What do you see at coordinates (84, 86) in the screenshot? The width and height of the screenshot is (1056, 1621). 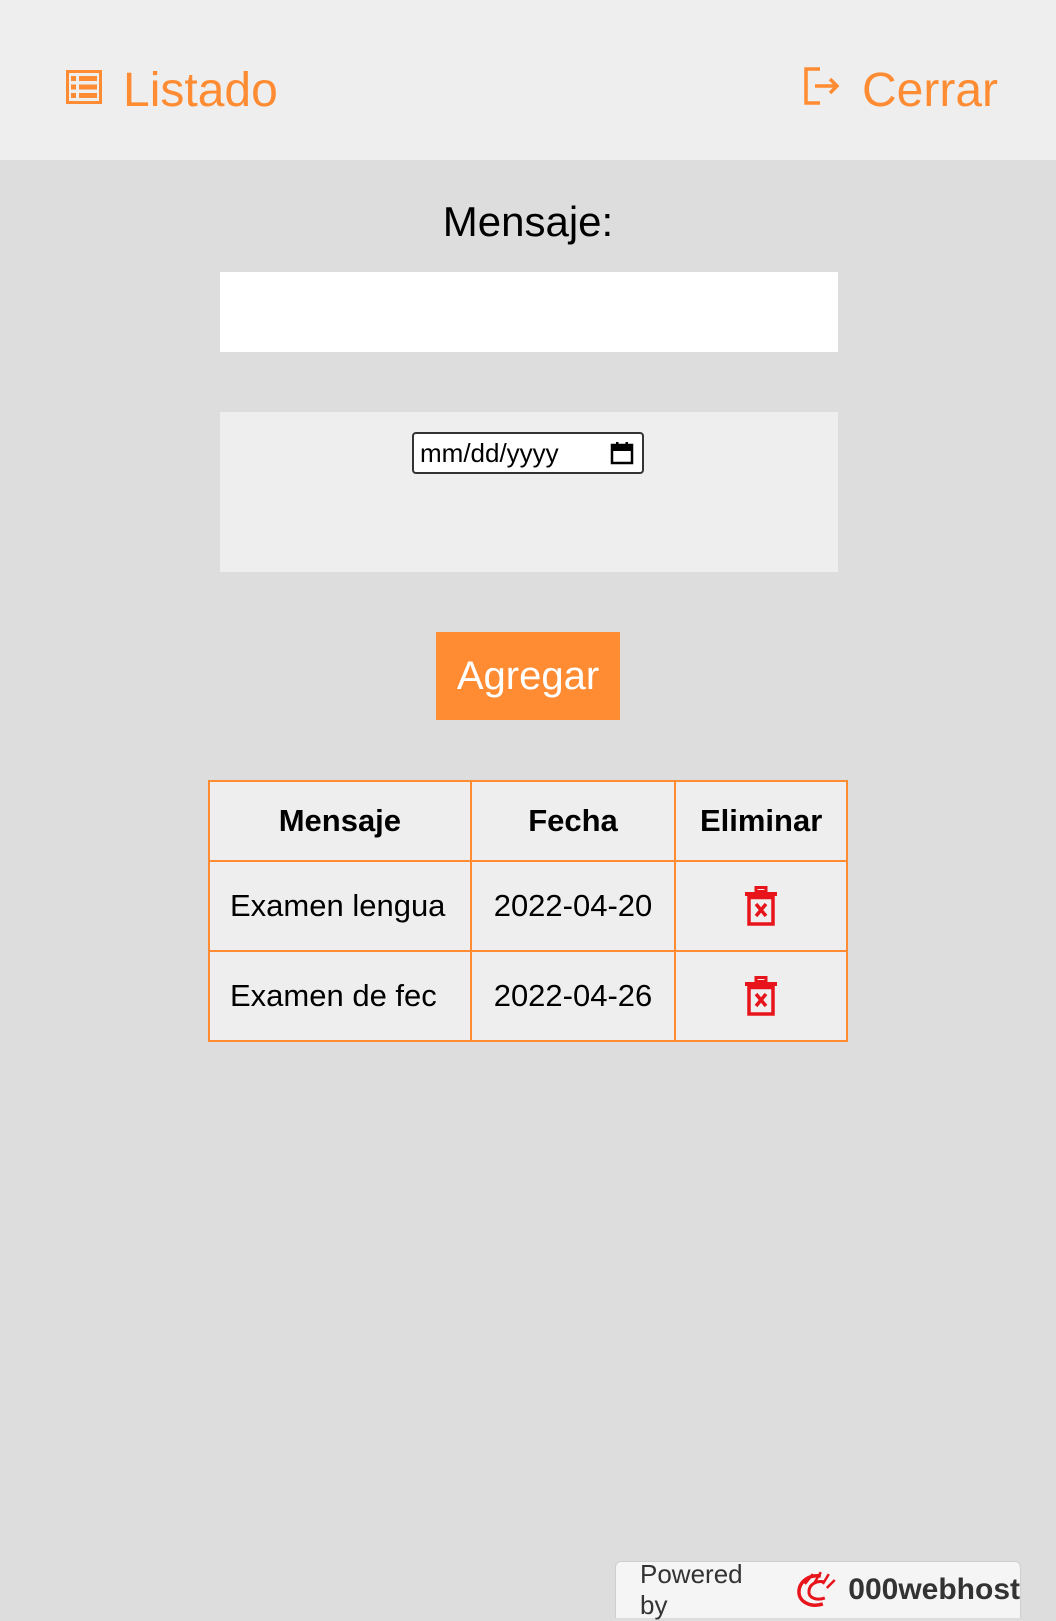 I see `list-icon` at bounding box center [84, 86].